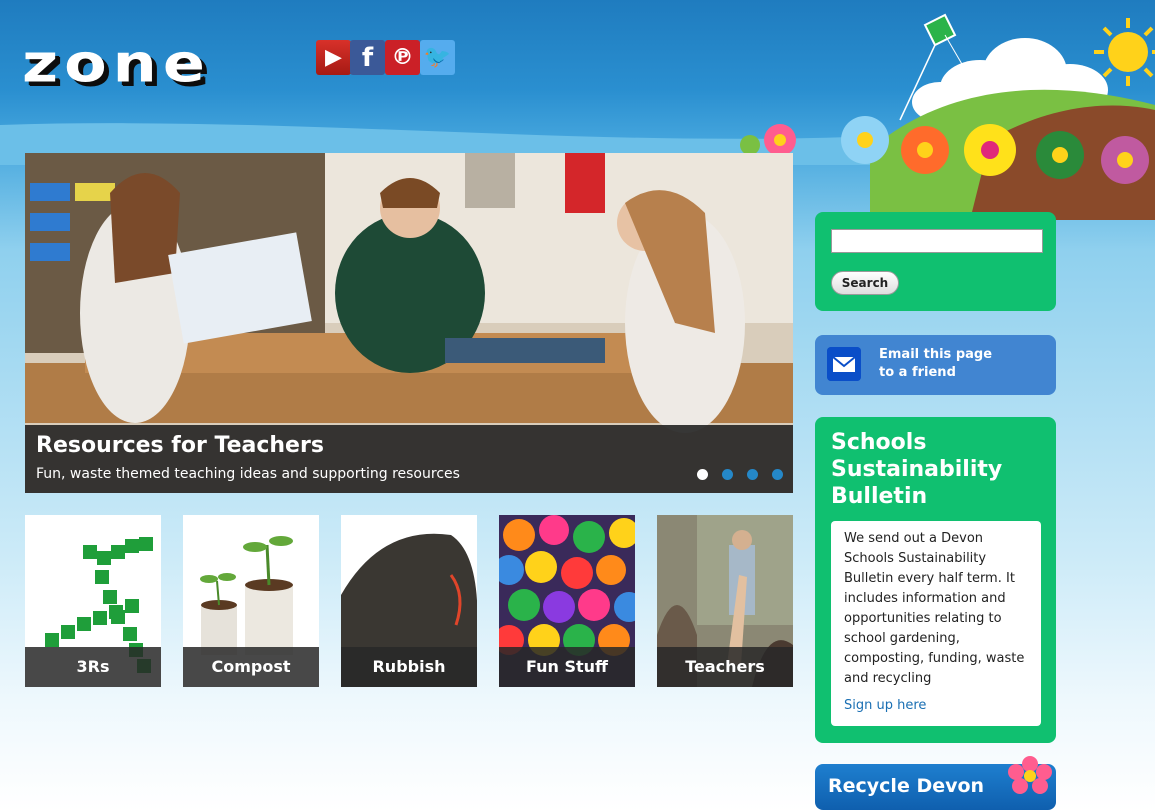  Describe the element at coordinates (402, 57) in the screenshot. I see `pinterest-icon: ℗` at that location.